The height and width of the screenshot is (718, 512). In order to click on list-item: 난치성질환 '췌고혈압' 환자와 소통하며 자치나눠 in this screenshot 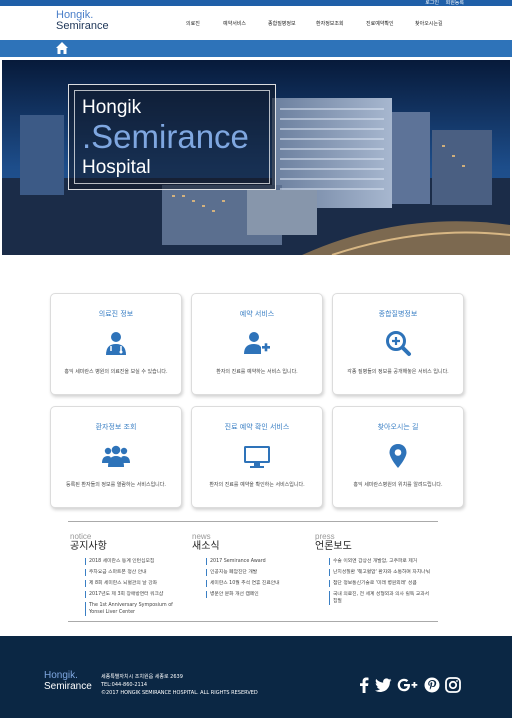, I will do `click(381, 572)`.